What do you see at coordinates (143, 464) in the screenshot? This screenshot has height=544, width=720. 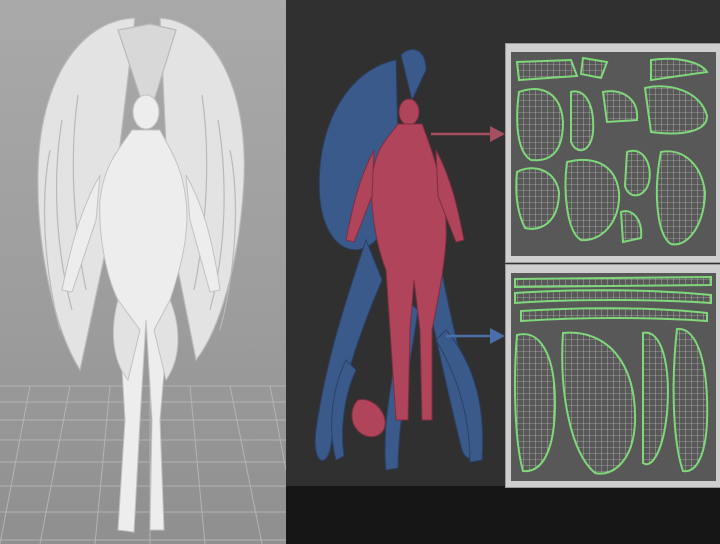 I see `floor-grid` at bounding box center [143, 464].